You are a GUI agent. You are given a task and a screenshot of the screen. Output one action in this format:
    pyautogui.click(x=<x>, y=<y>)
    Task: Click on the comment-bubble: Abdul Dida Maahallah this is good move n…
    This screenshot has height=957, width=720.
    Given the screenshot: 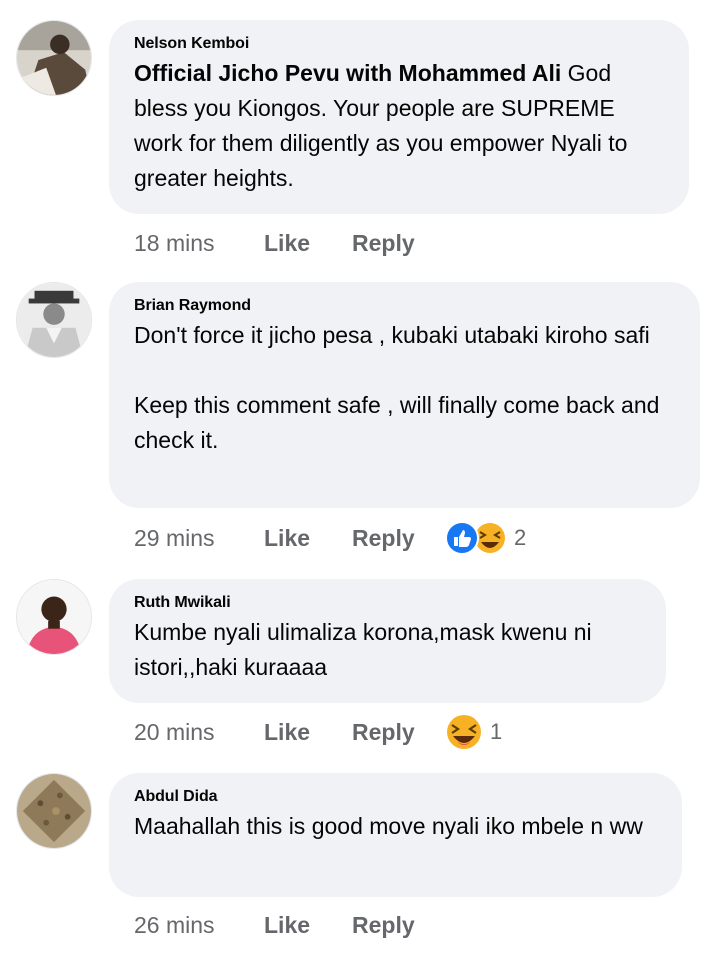 What is the action you would take?
    pyautogui.click(x=395, y=835)
    